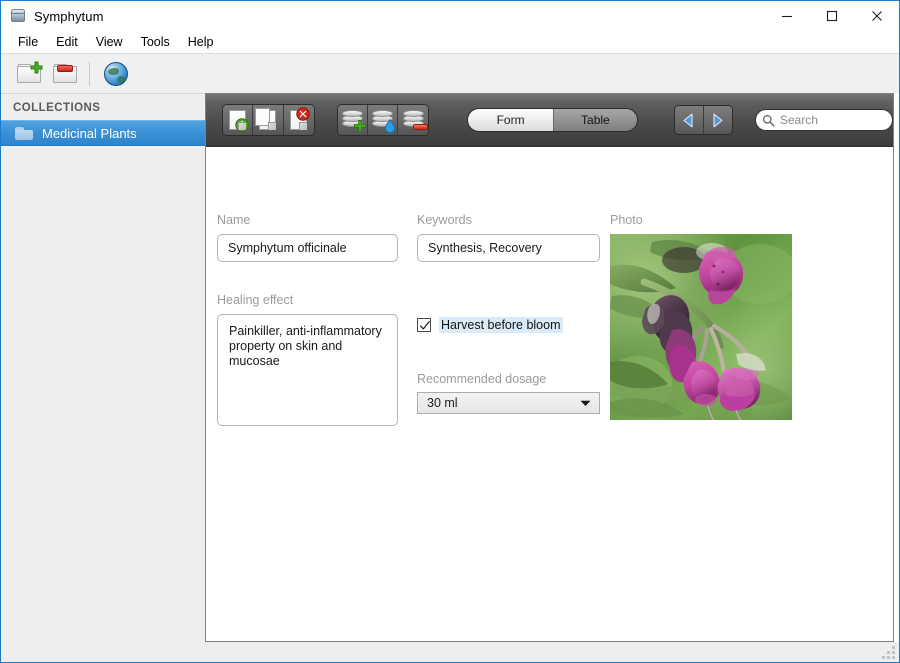 The height and width of the screenshot is (663, 900). I want to click on harvest-before-bloom-checkbox, so click(424, 325).